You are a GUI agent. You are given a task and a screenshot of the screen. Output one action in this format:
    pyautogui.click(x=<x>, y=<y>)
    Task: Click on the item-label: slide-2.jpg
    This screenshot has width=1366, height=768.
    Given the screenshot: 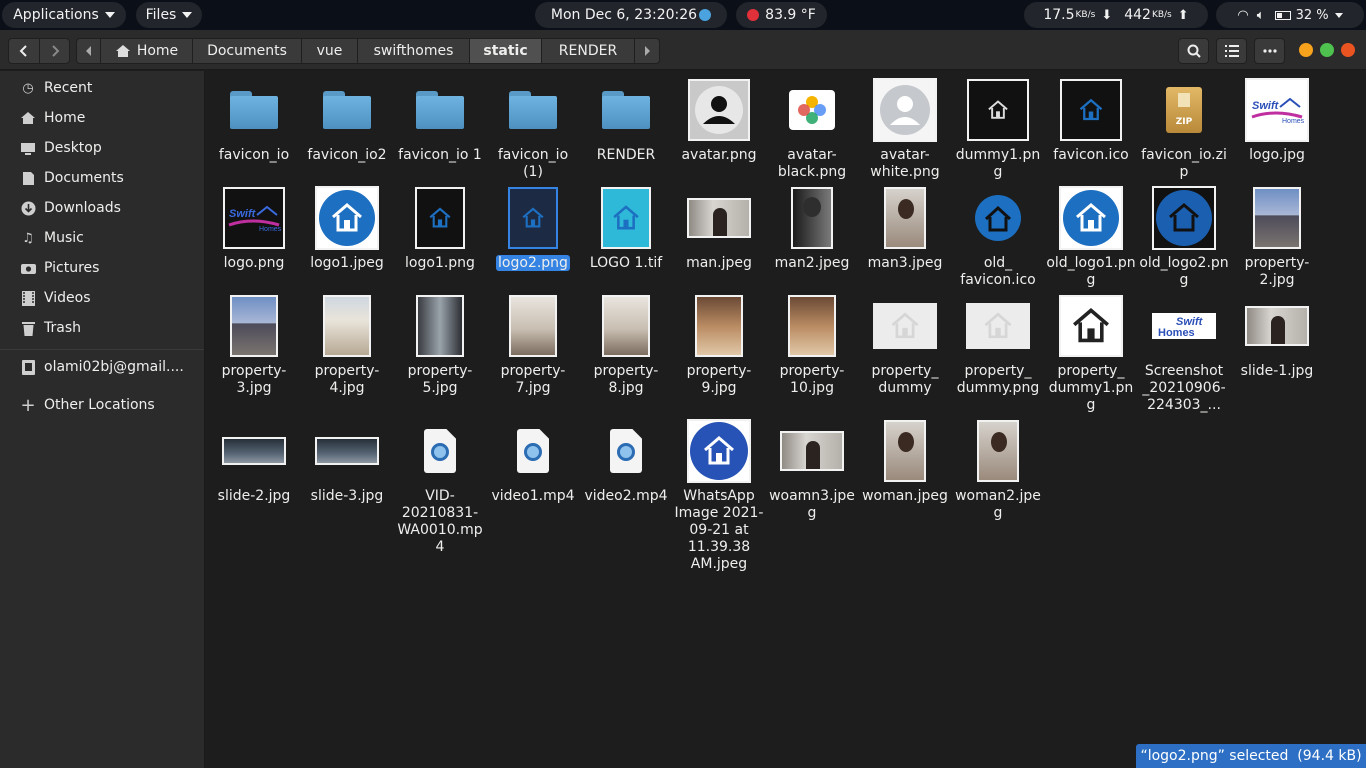 What is the action you would take?
    pyautogui.click(x=254, y=496)
    